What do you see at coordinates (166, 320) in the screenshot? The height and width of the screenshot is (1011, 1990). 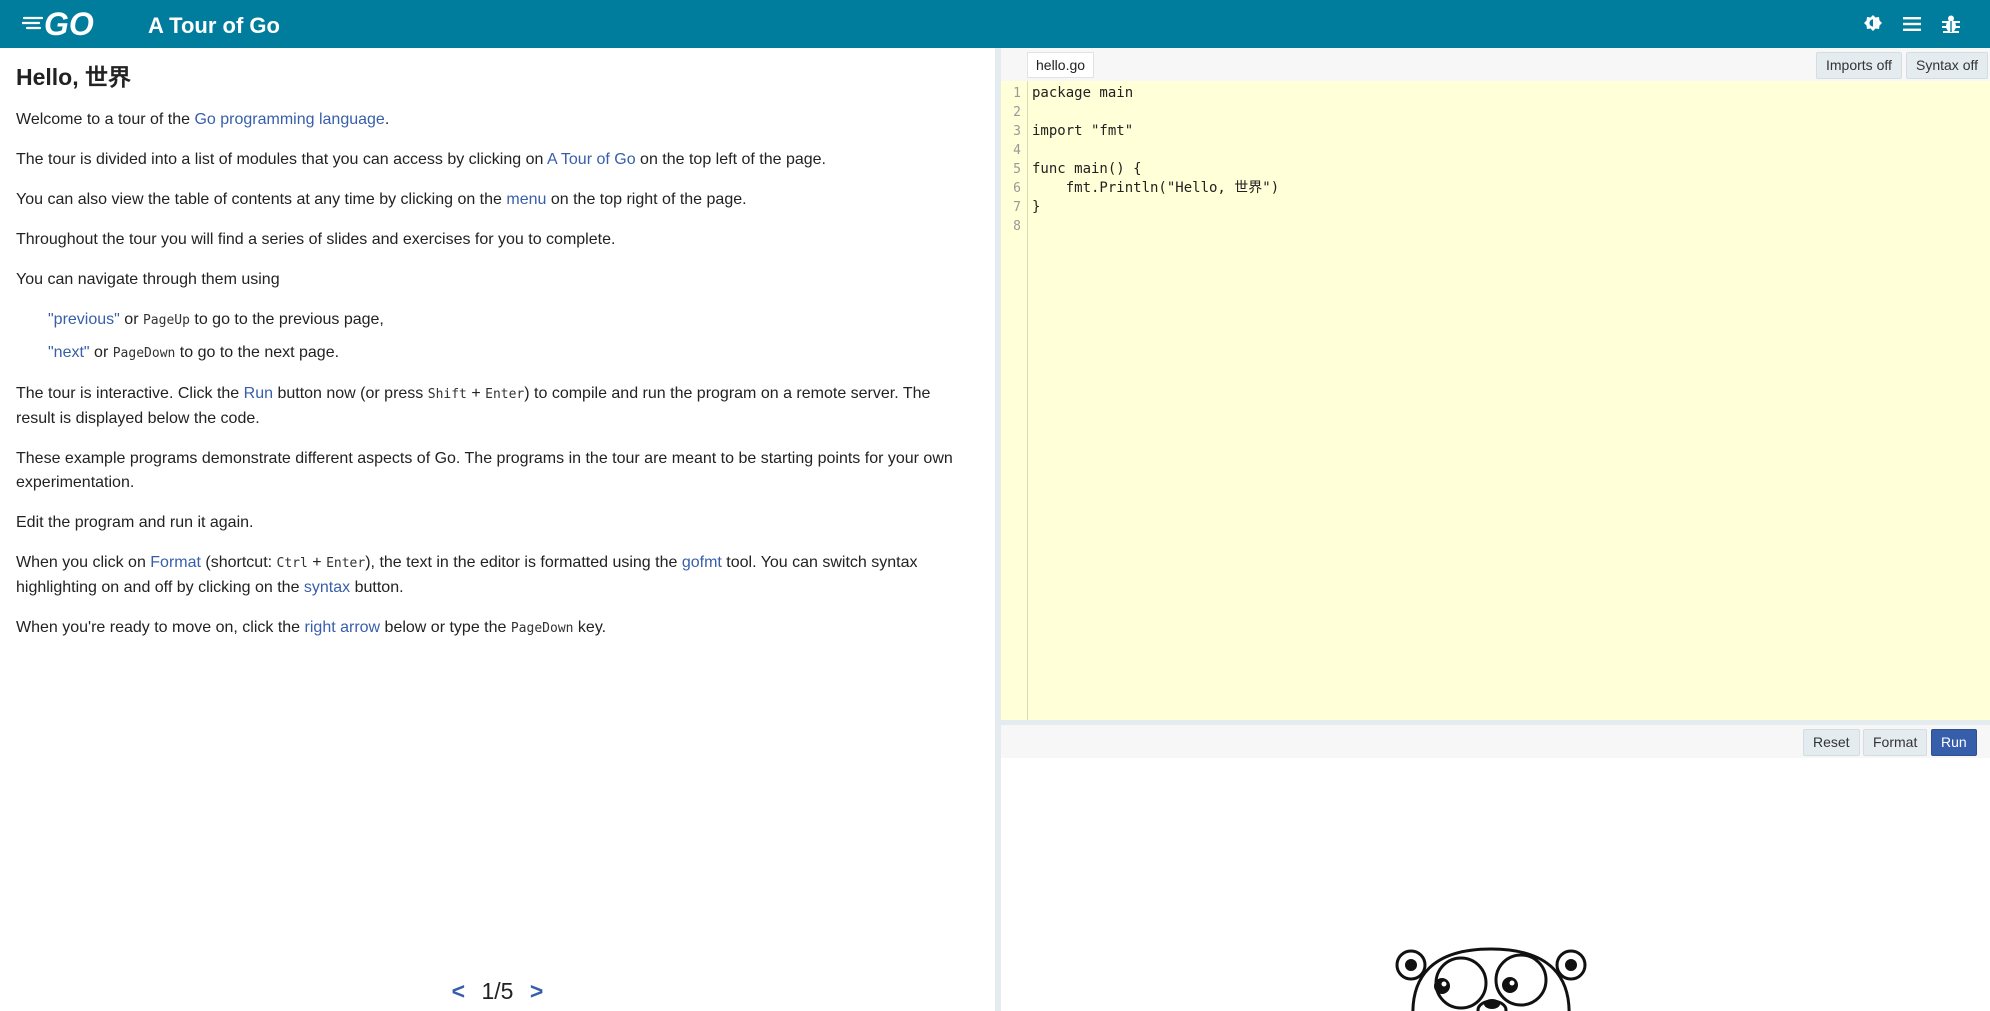 I see `pageup-key: PageUp` at bounding box center [166, 320].